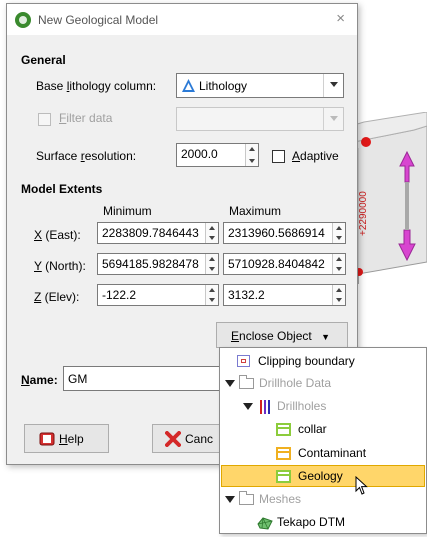 The image size is (427, 537). Describe the element at coordinates (284, 264) in the screenshot. I see `y-max-input: 5710928.8404842` at that location.